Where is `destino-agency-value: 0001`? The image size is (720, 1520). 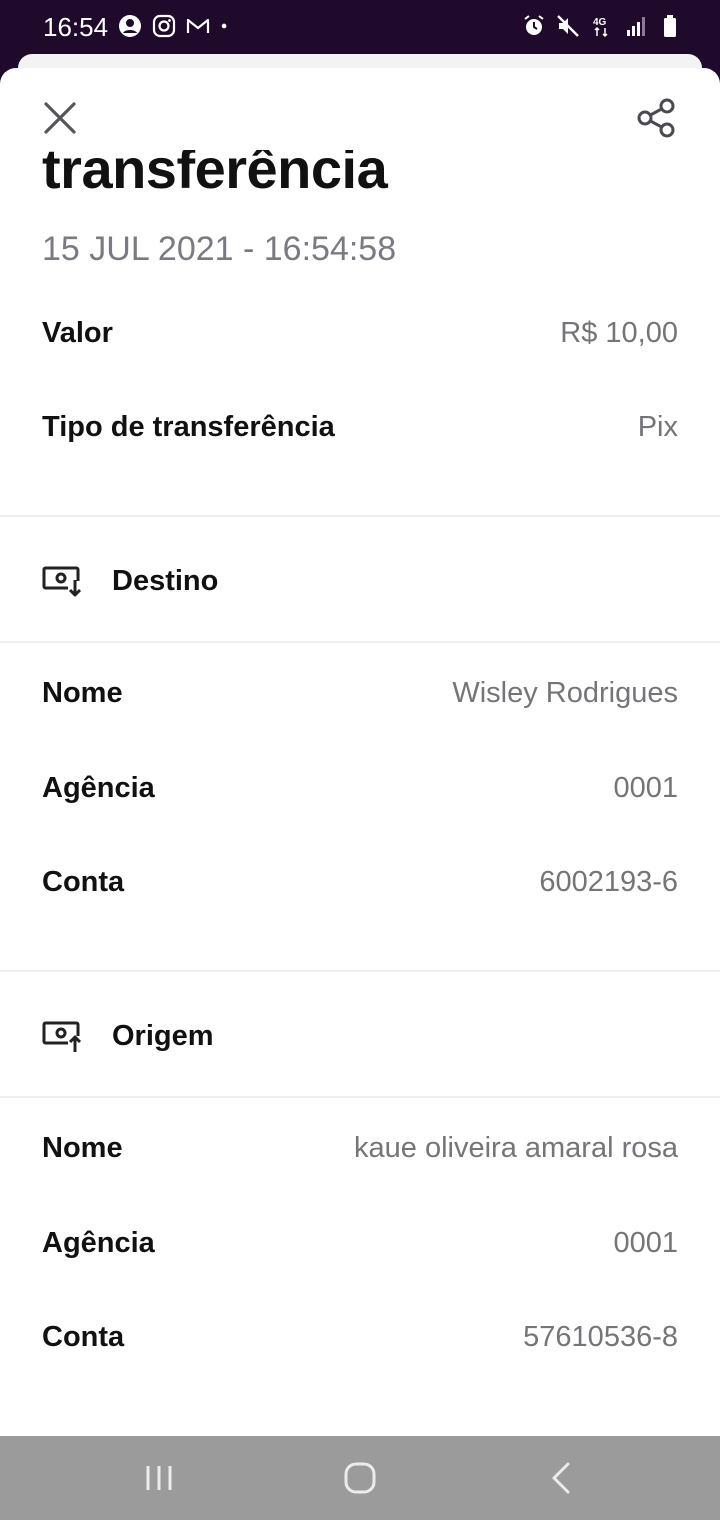 destino-agency-value: 0001 is located at coordinates (645, 787).